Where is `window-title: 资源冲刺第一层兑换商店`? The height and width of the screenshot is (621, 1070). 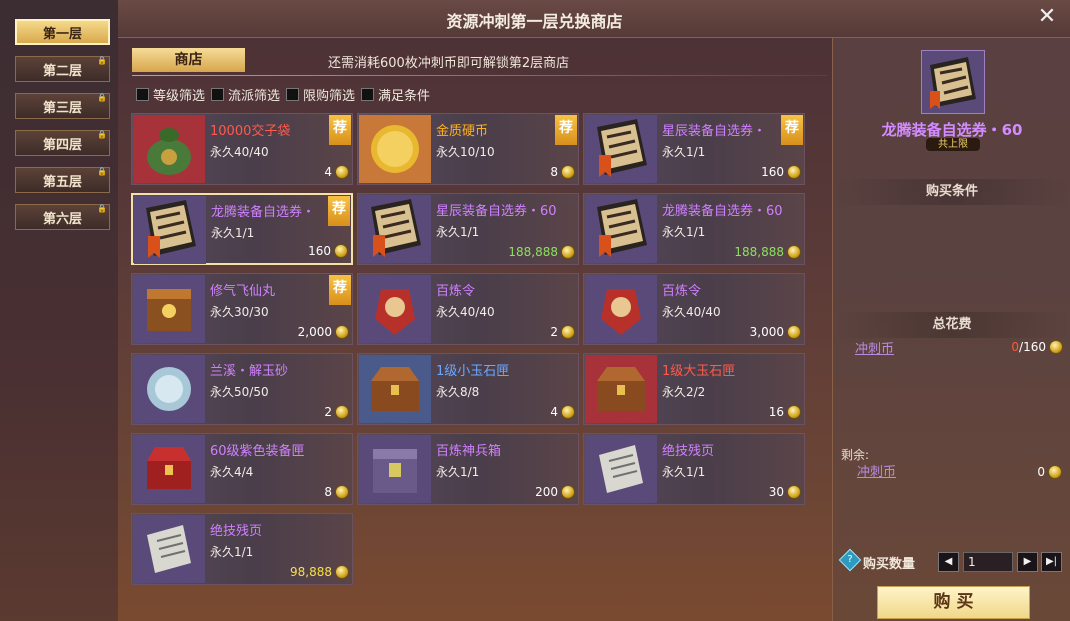
window-title: 资源冲刺第一层兑换商店 is located at coordinates (534, 21).